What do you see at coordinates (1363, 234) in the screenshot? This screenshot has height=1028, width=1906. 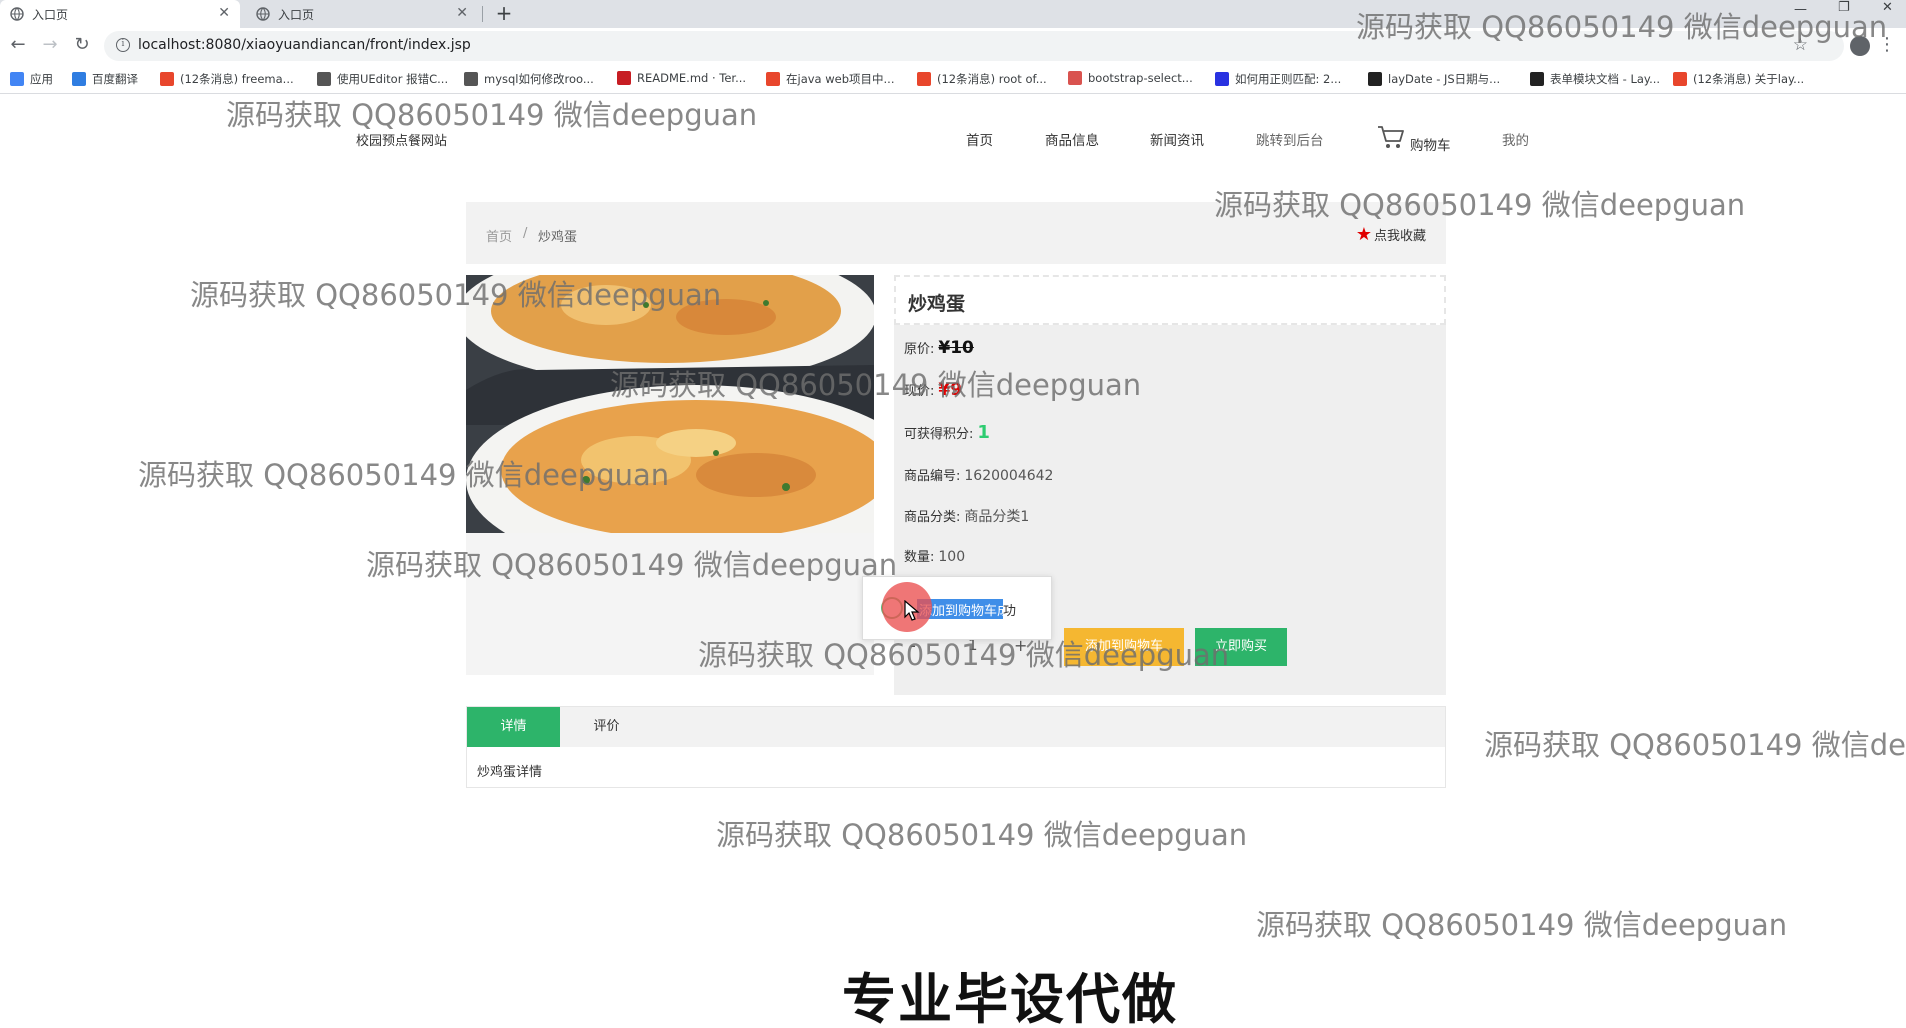 I see `star-icon: ★` at bounding box center [1363, 234].